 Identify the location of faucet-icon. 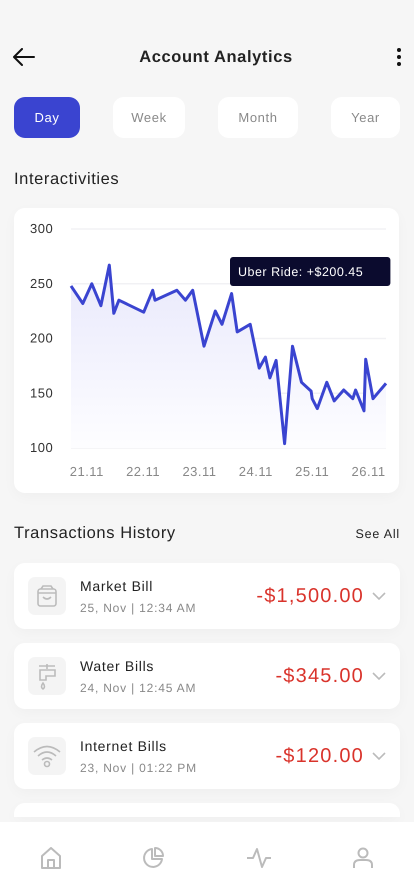
(47, 676).